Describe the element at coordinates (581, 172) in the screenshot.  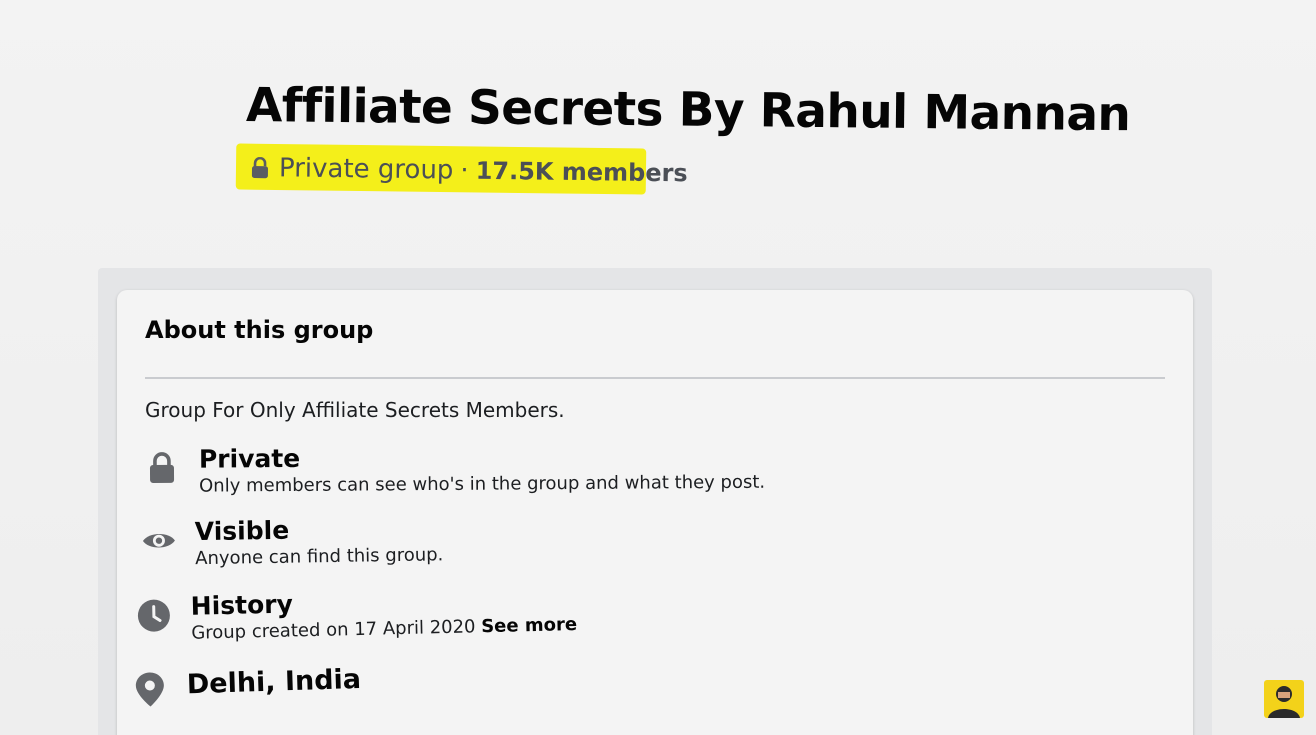
I see `members-count: 17.5K members` at that location.